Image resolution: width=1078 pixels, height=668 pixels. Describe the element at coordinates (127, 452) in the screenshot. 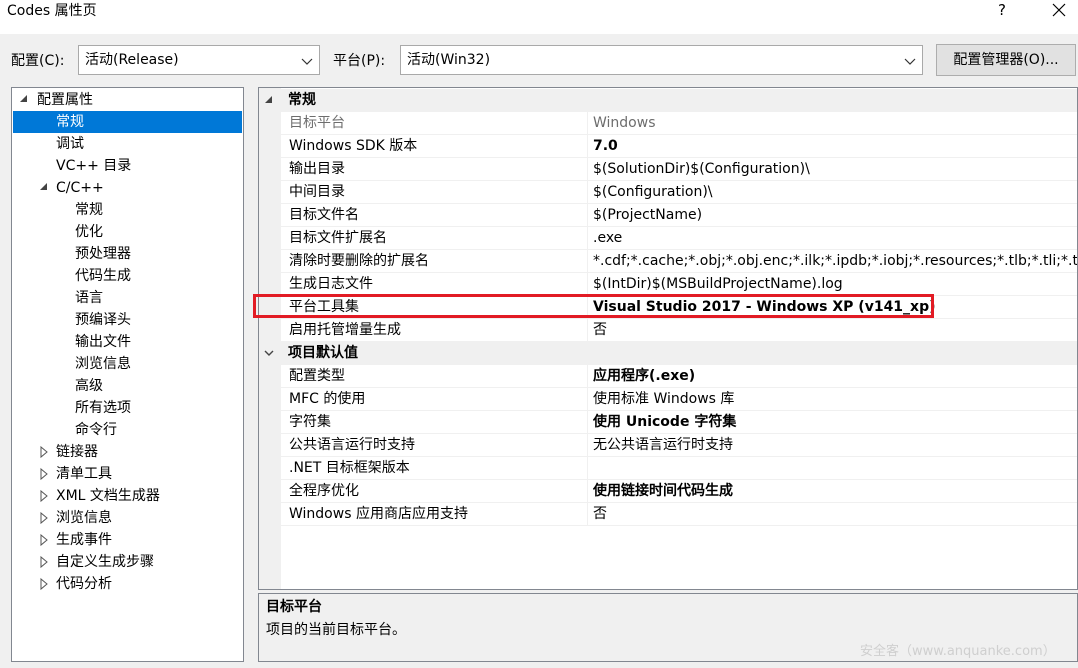

I see `tree-item-linker: 链接器` at that location.